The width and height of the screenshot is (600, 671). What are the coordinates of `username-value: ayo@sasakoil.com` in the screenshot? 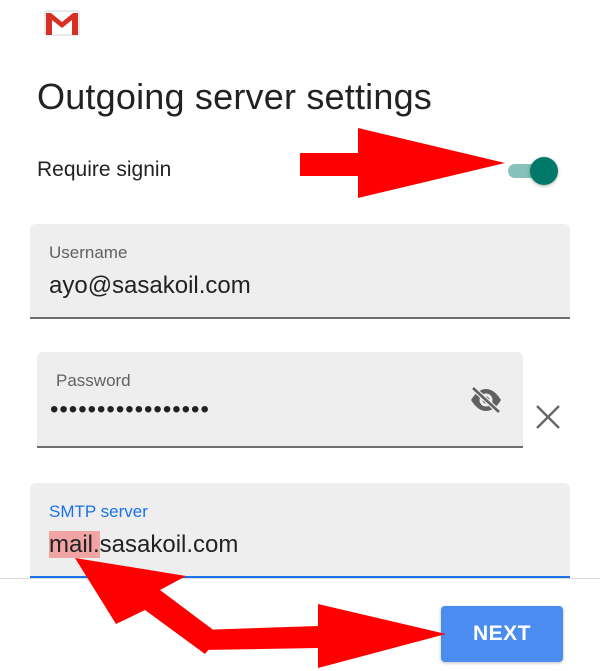 It's located at (150, 285).